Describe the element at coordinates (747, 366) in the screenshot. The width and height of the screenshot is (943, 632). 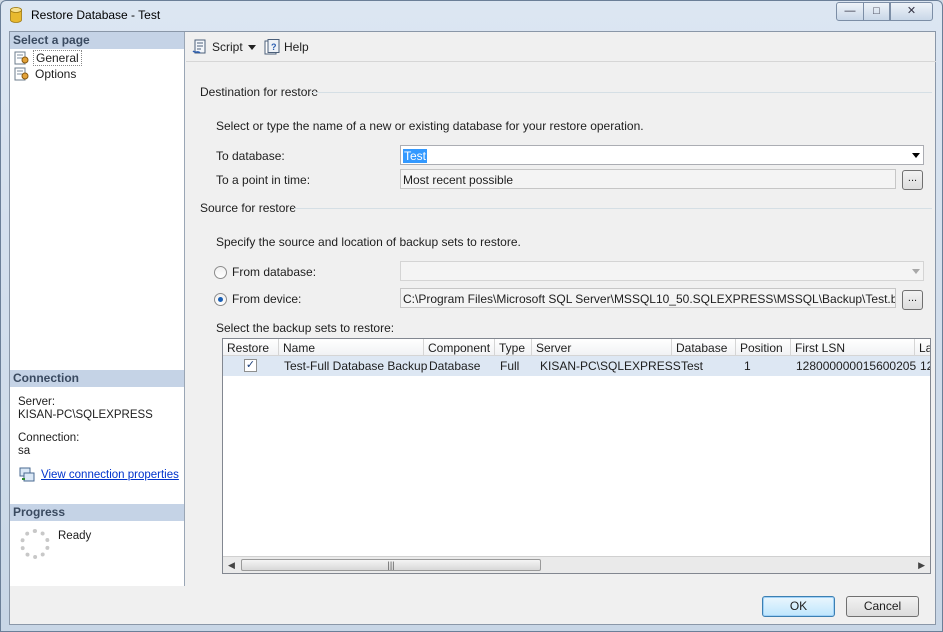
I see `cell-position: 1` at that location.